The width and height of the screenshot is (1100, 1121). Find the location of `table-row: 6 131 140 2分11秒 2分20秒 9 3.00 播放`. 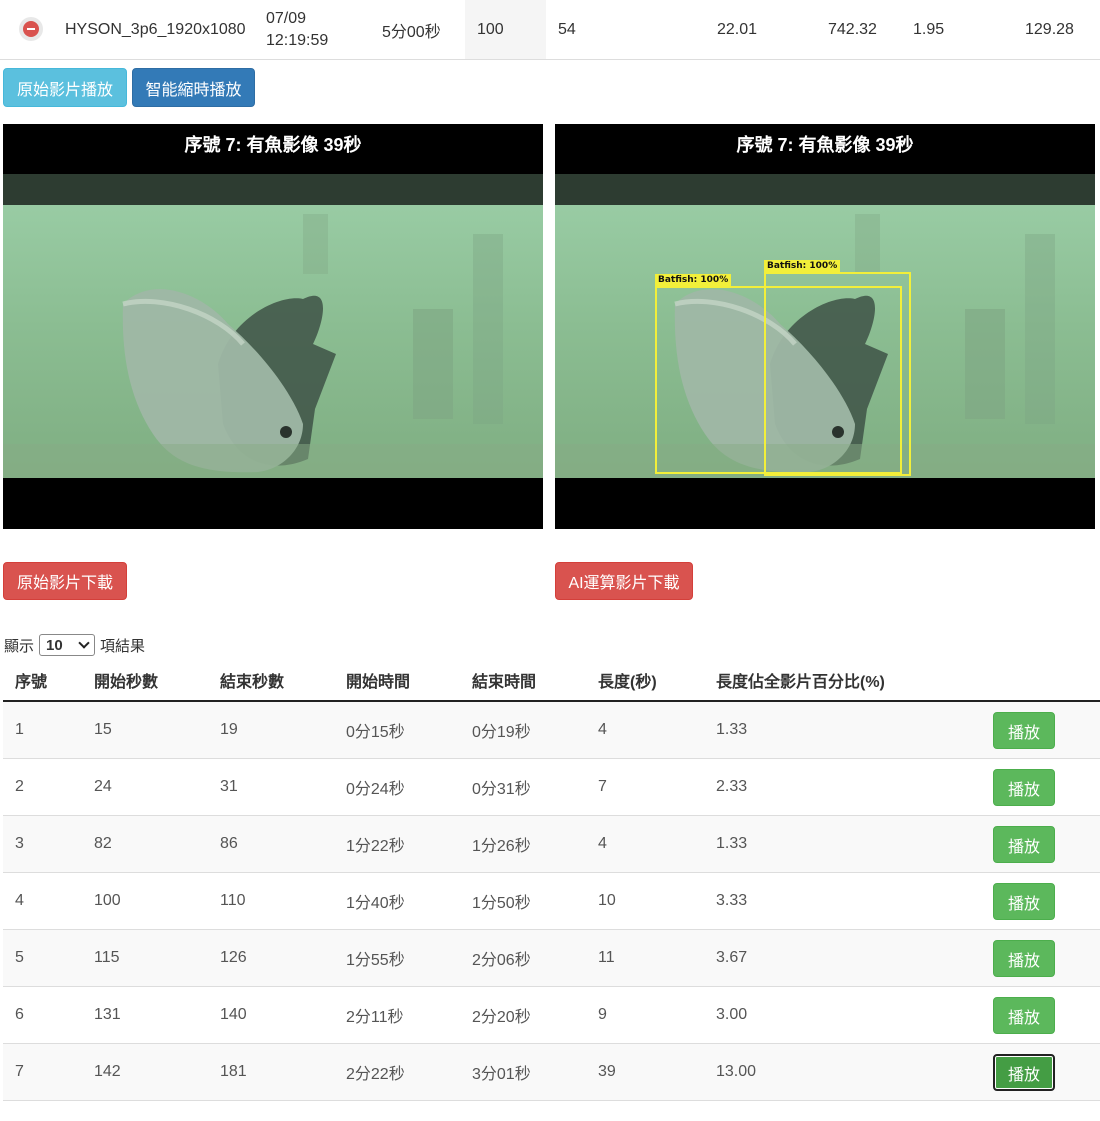

table-row: 6 131 140 2分11秒 2分20秒 9 3.00 播放 is located at coordinates (551, 1015).